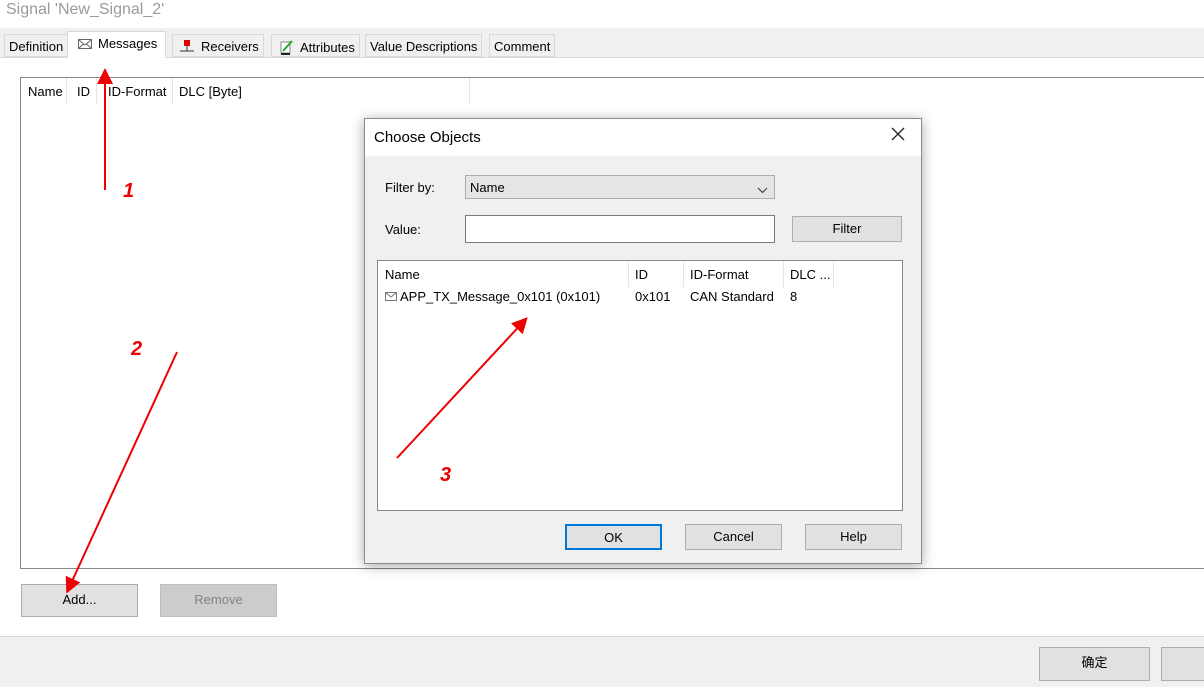 This screenshot has width=1204, height=687. I want to click on annotation-1: 1, so click(129, 191).